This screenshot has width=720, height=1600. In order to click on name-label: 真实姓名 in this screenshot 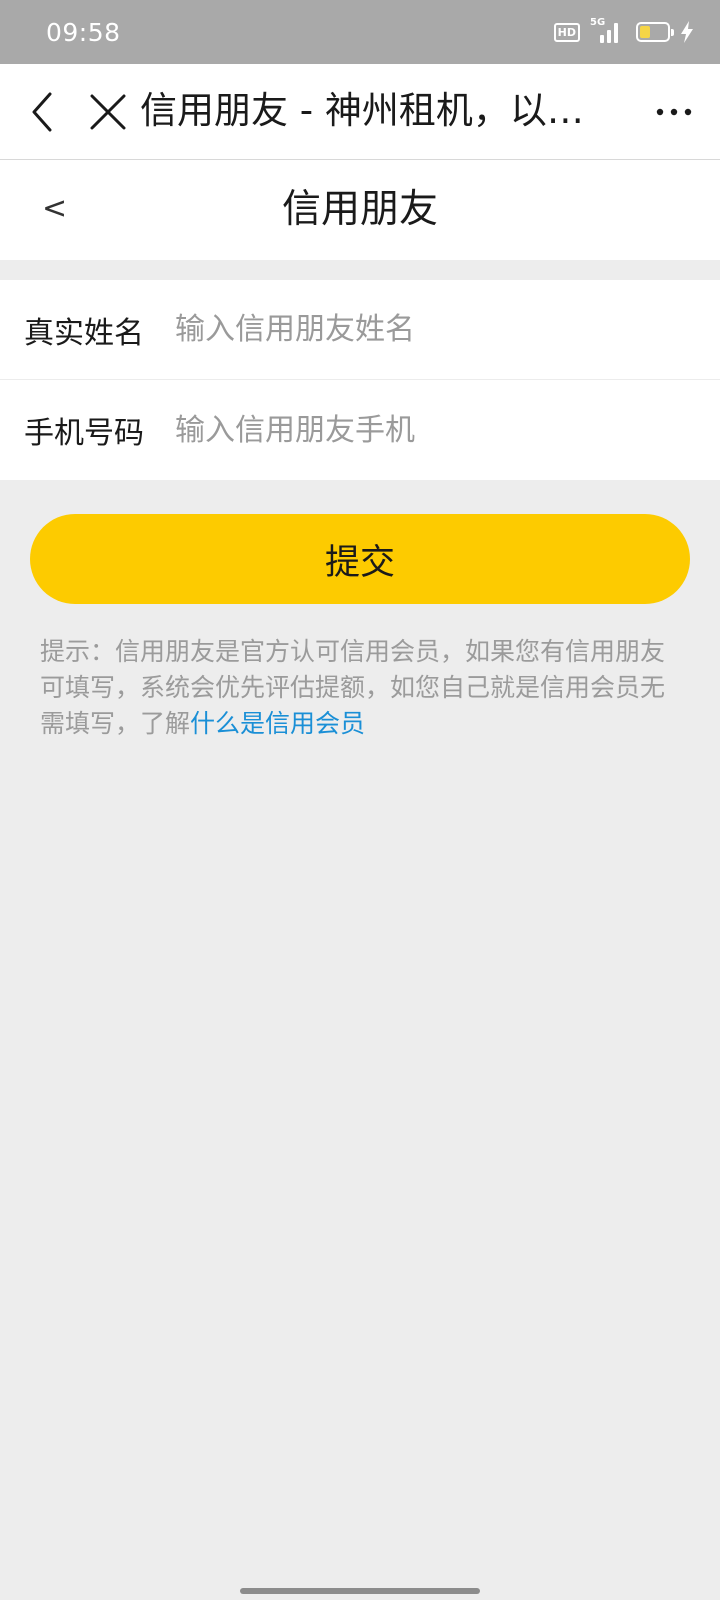, I will do `click(84, 333)`.